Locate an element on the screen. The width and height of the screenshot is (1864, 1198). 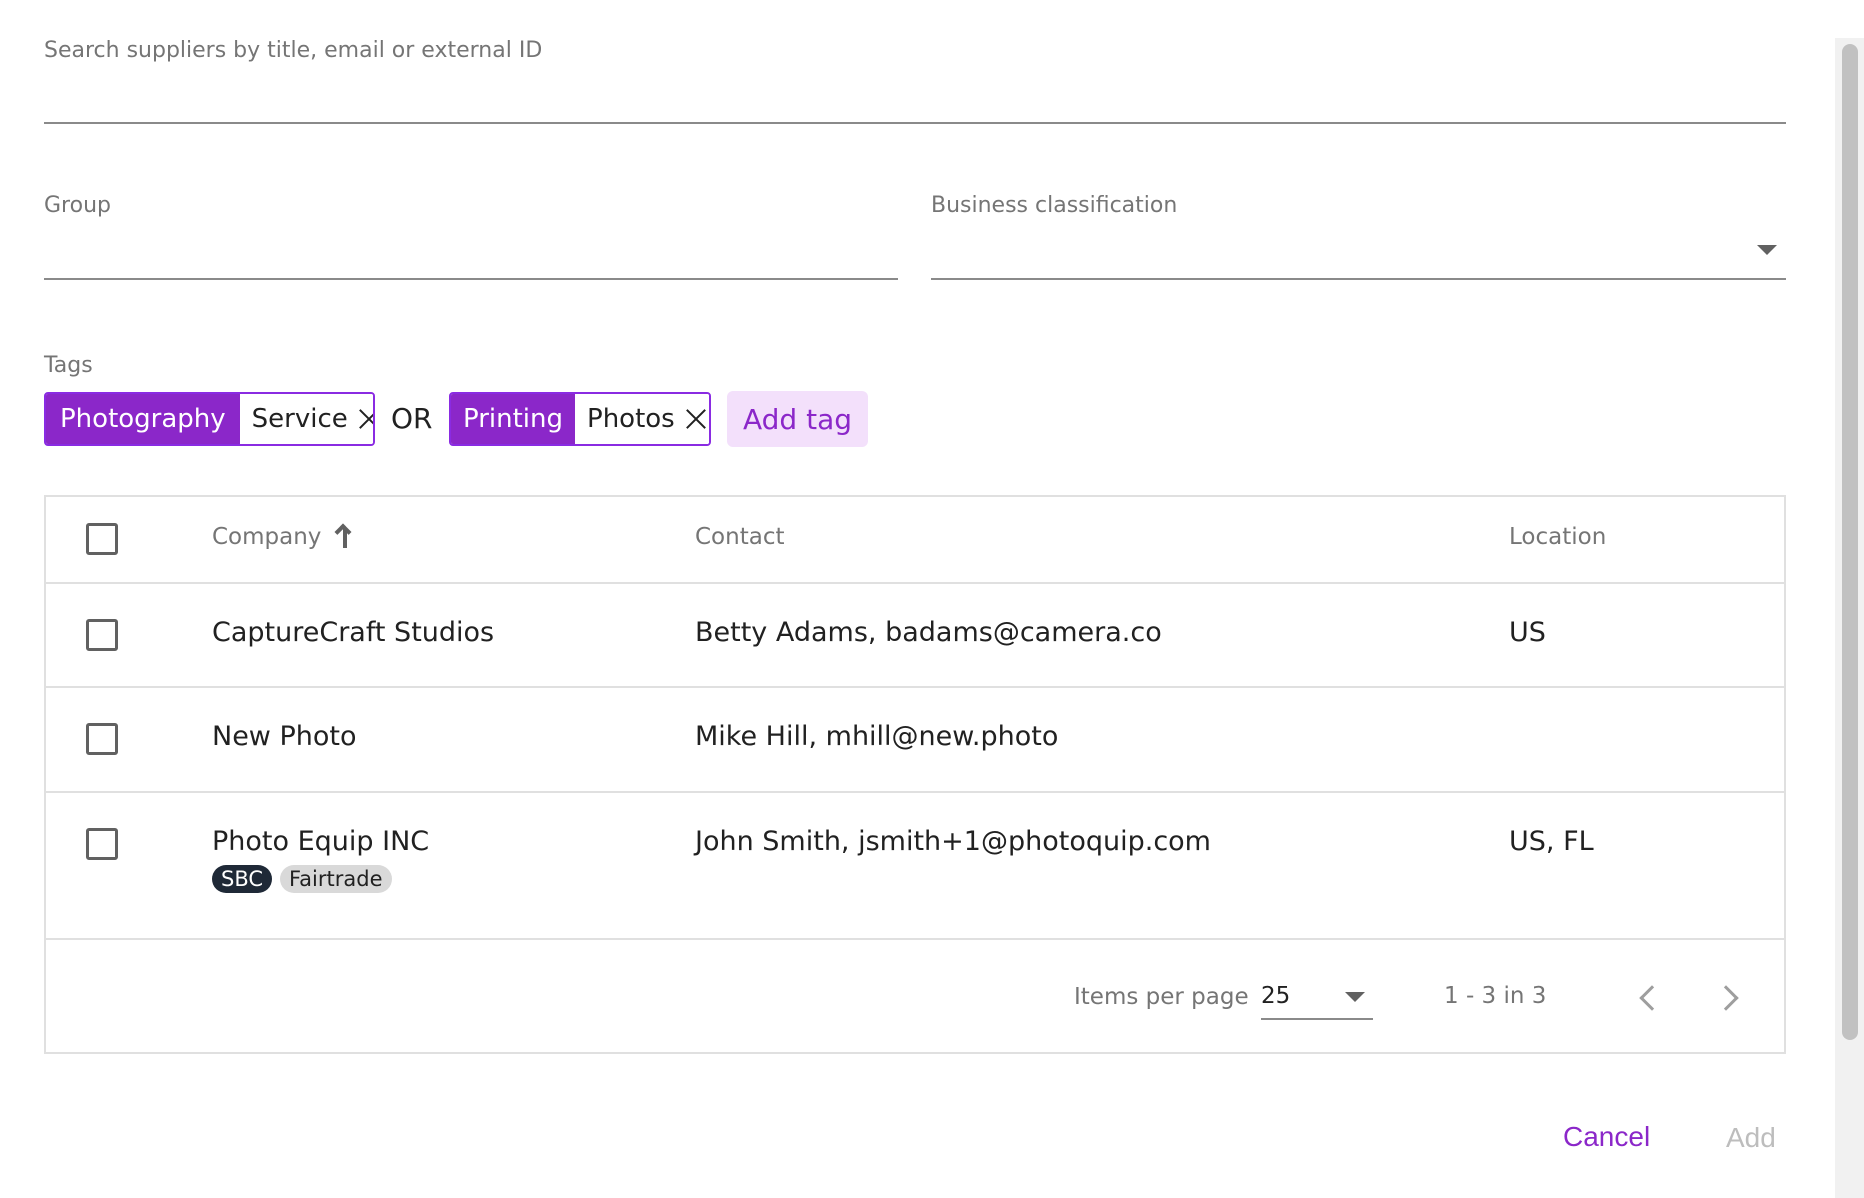
company-cell: Photo Equip INC is located at coordinates (321, 841).